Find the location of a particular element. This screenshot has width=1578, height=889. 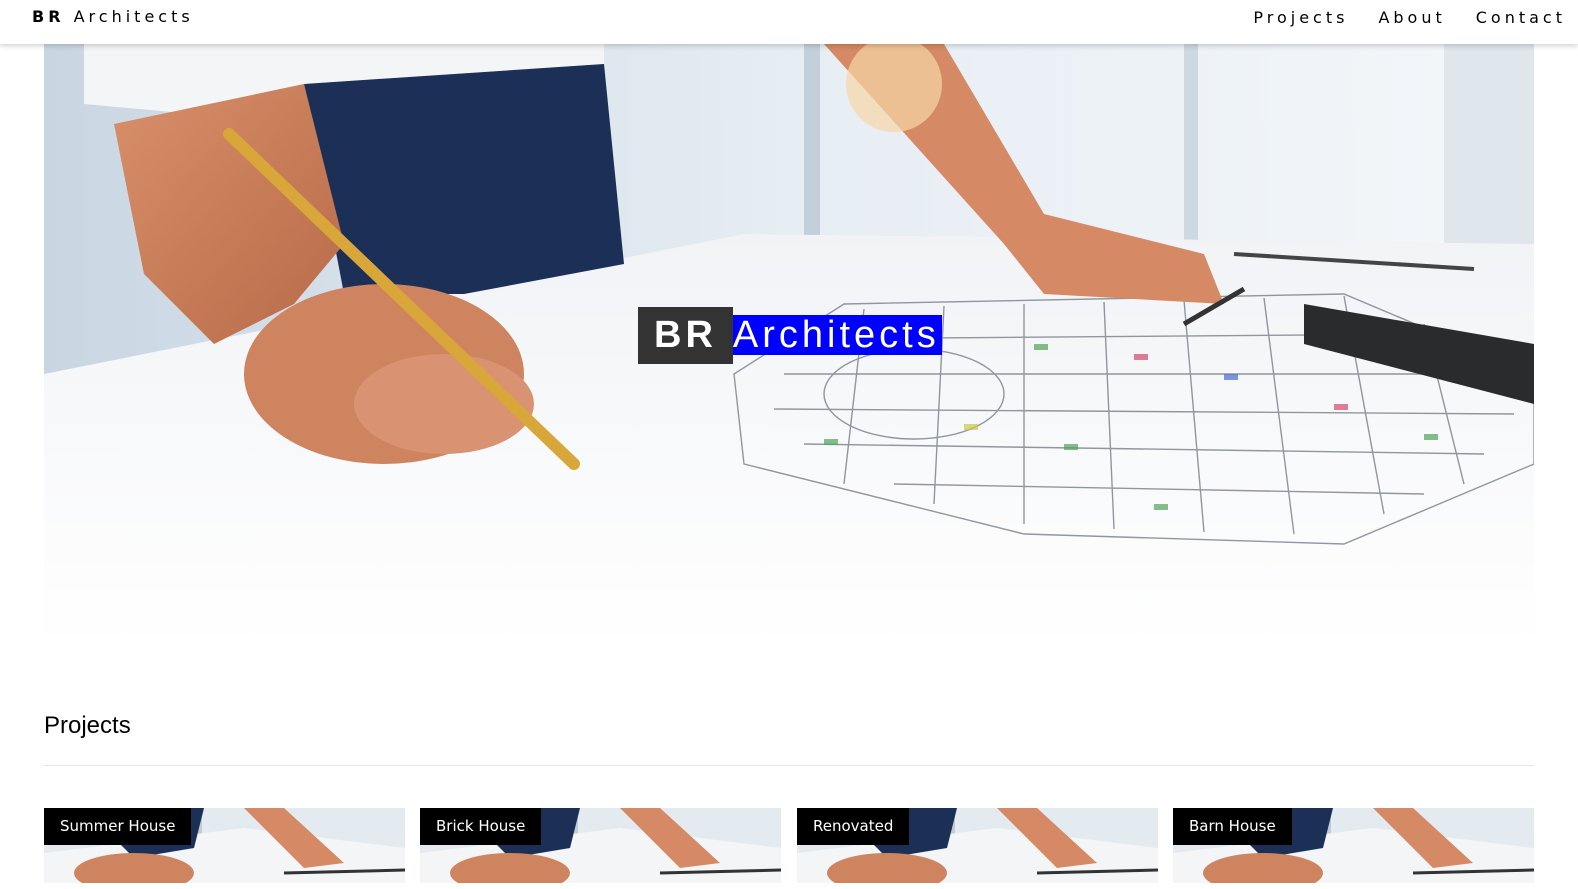

project-card-label: Summer House is located at coordinates (118, 826).